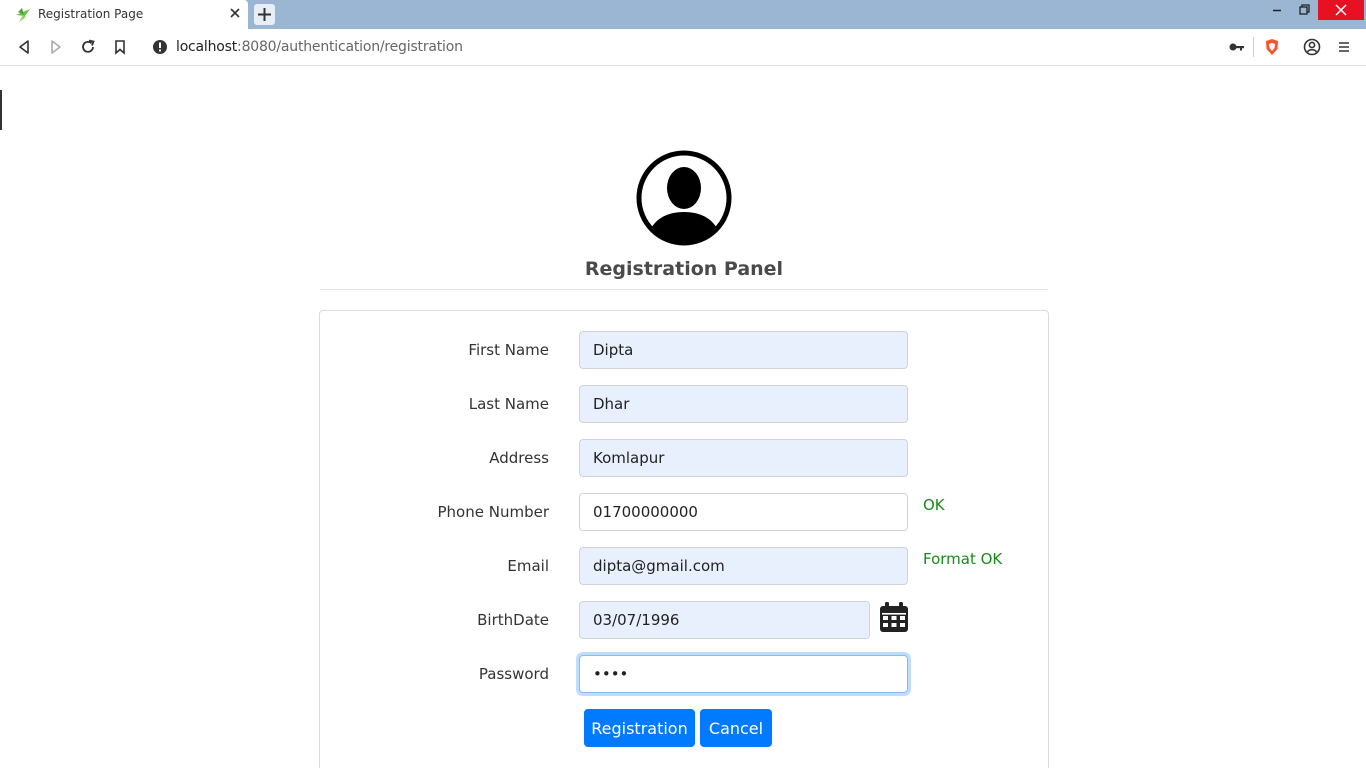  I want to click on phone-input: 01700000000, so click(743, 512).